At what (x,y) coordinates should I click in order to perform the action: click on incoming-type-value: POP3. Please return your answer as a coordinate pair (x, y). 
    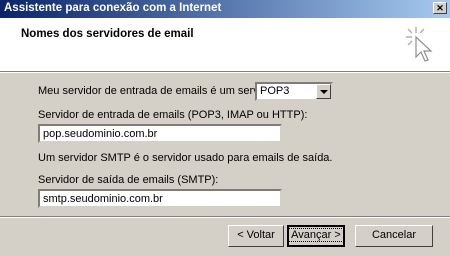
    Looking at the image, I should click on (275, 91).